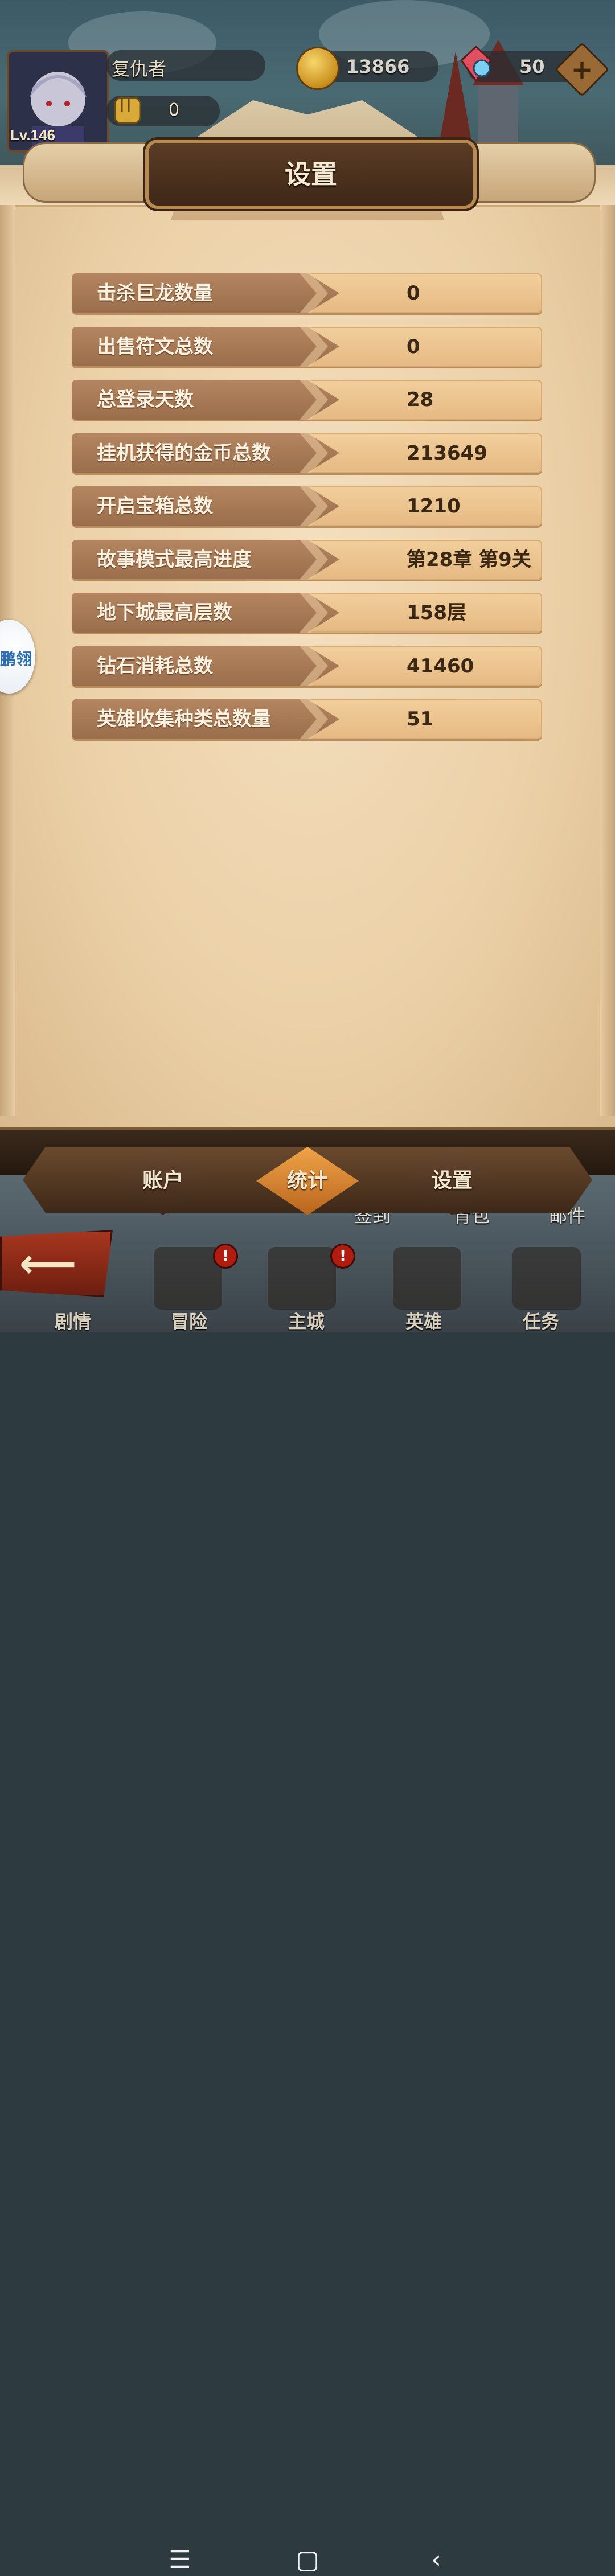 This screenshot has width=615, height=2576. I want to click on tab-settings: 设置, so click(452, 1181).